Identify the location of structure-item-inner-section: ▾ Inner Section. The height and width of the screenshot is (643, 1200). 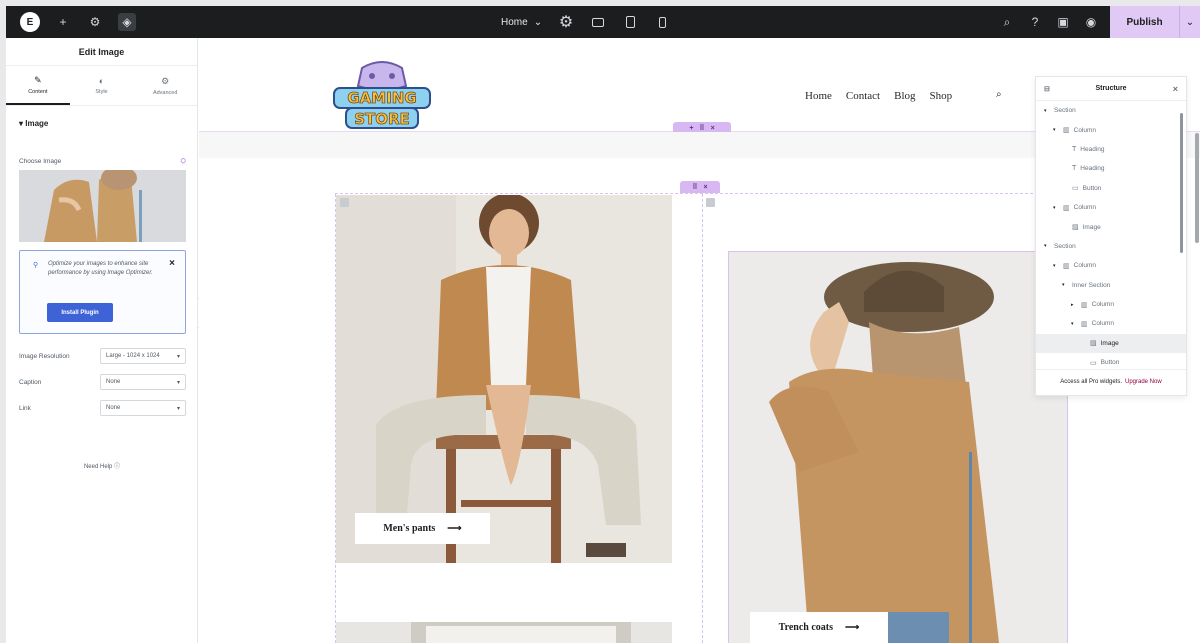
(1111, 285).